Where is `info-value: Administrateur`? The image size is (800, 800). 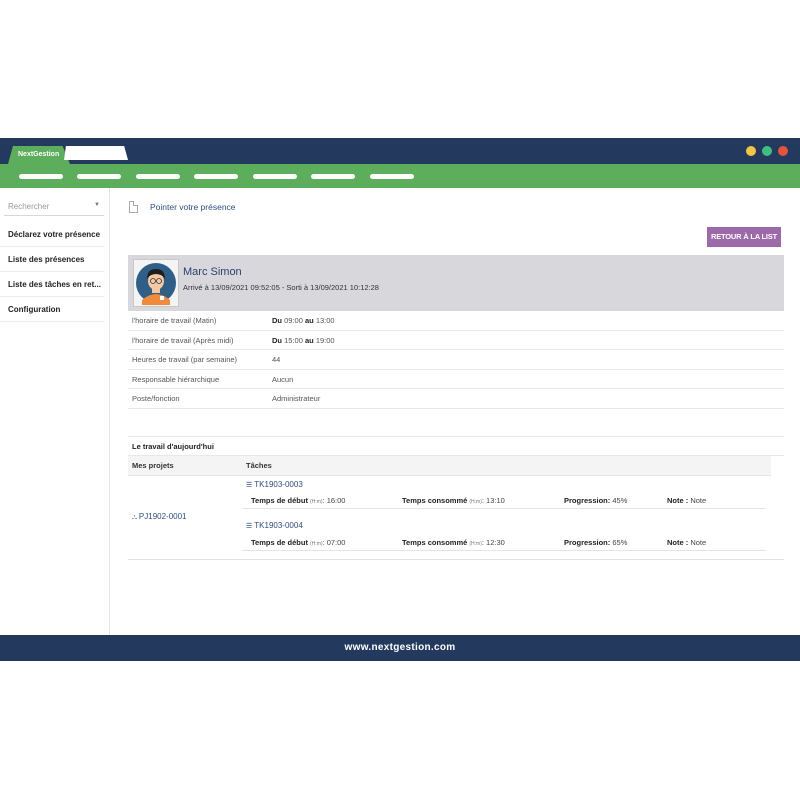 info-value: Administrateur is located at coordinates (296, 398).